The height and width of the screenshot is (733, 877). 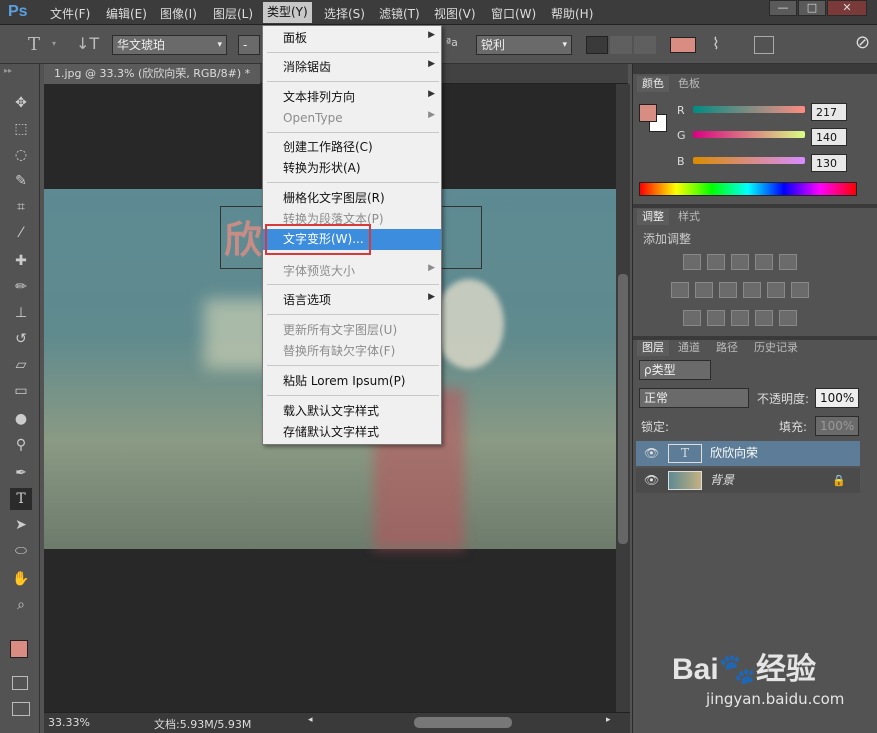 I want to click on cancel-icon: ⊘, so click(x=862, y=42).